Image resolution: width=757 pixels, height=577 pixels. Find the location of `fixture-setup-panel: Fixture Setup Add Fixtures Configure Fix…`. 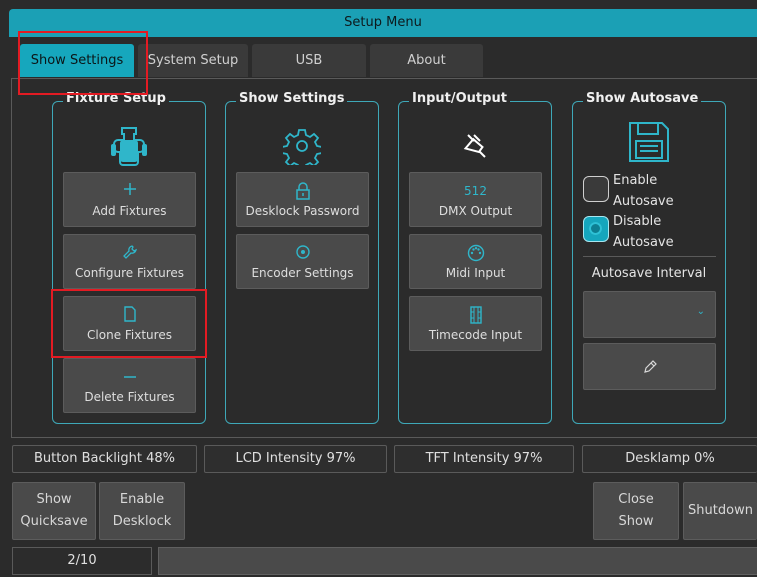

fixture-setup-panel: Fixture Setup Add Fixtures Configure Fix… is located at coordinates (129, 257).